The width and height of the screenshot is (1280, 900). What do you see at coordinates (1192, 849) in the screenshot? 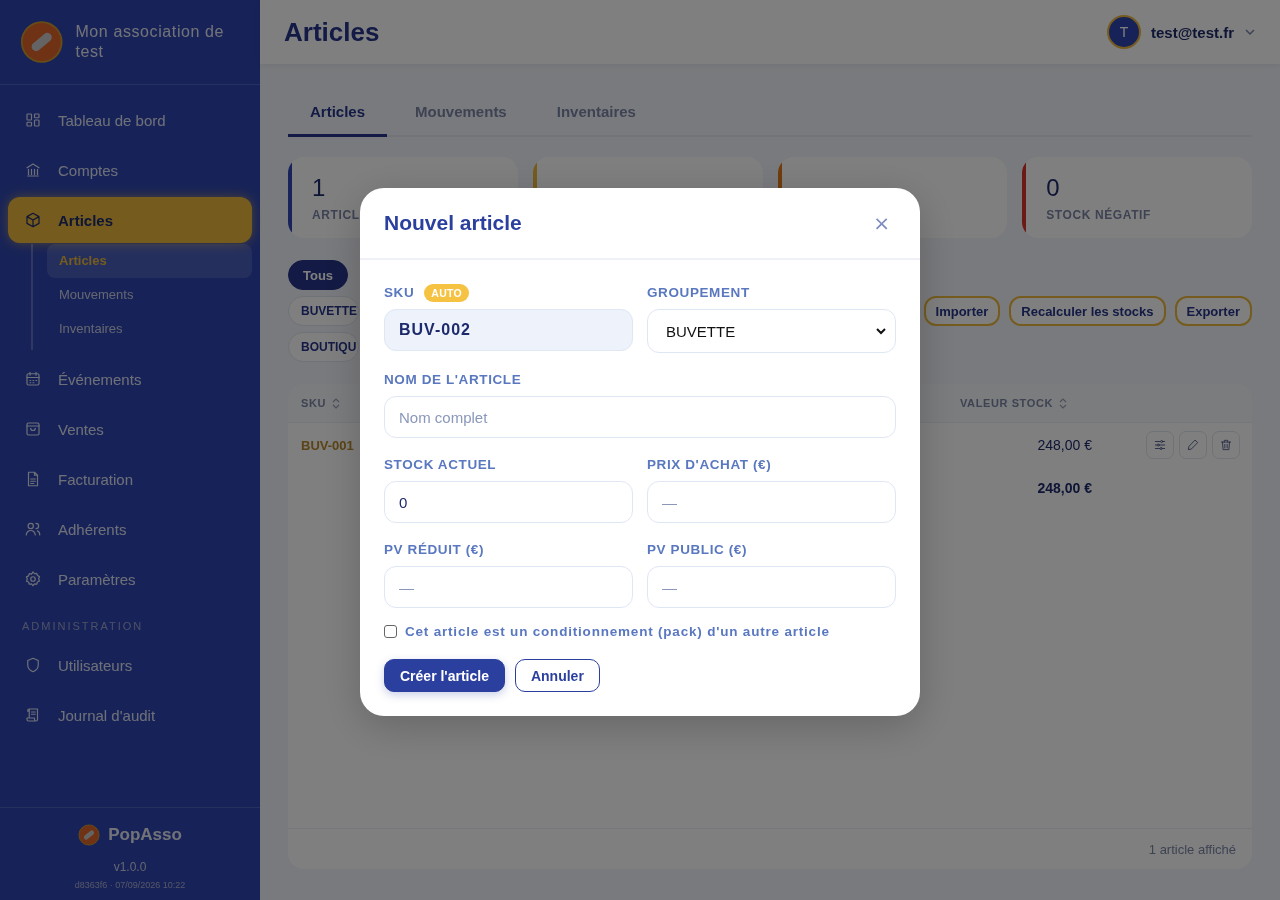
I see `row-count: 1 article affiché` at bounding box center [1192, 849].